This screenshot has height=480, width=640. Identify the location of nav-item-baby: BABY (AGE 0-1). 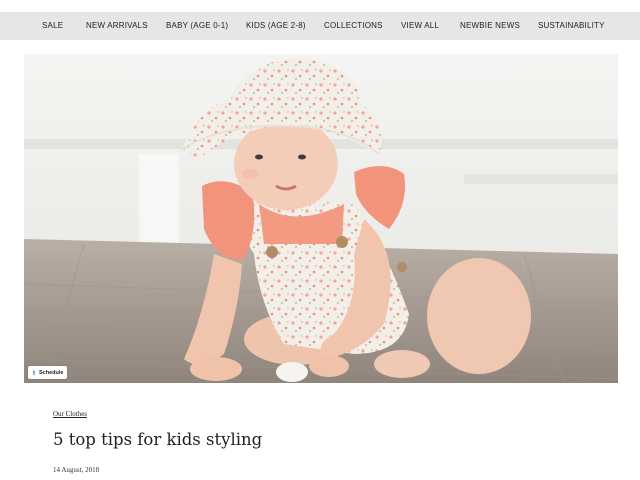
(197, 26).